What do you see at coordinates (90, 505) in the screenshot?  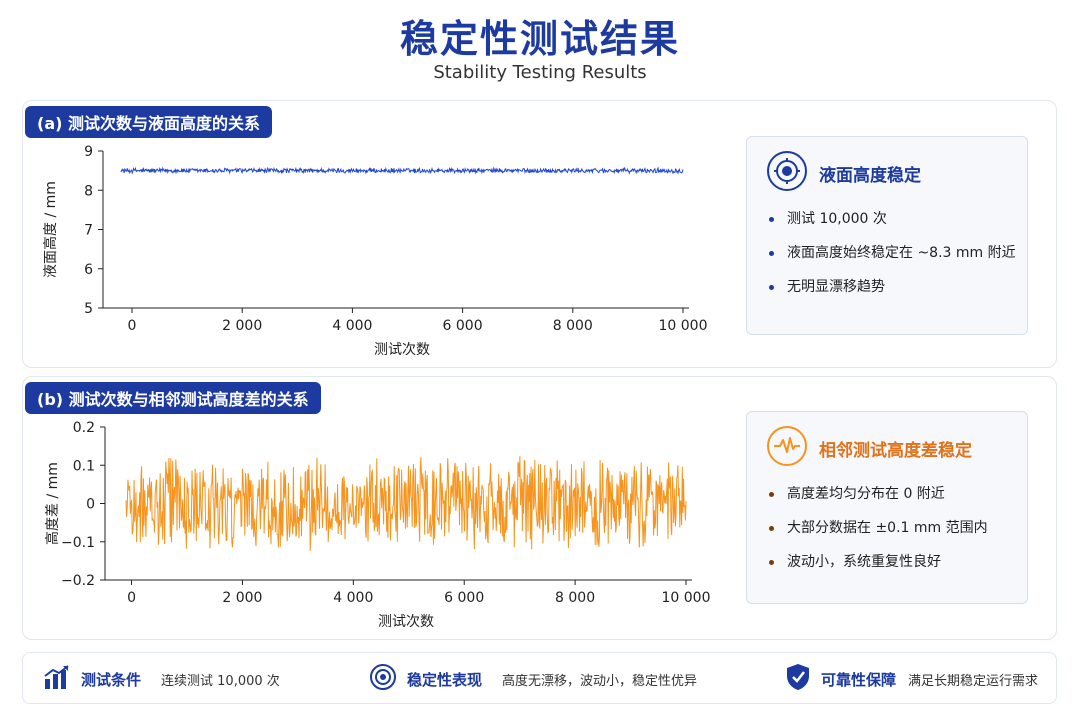 I see `y-tick-label: 0` at bounding box center [90, 505].